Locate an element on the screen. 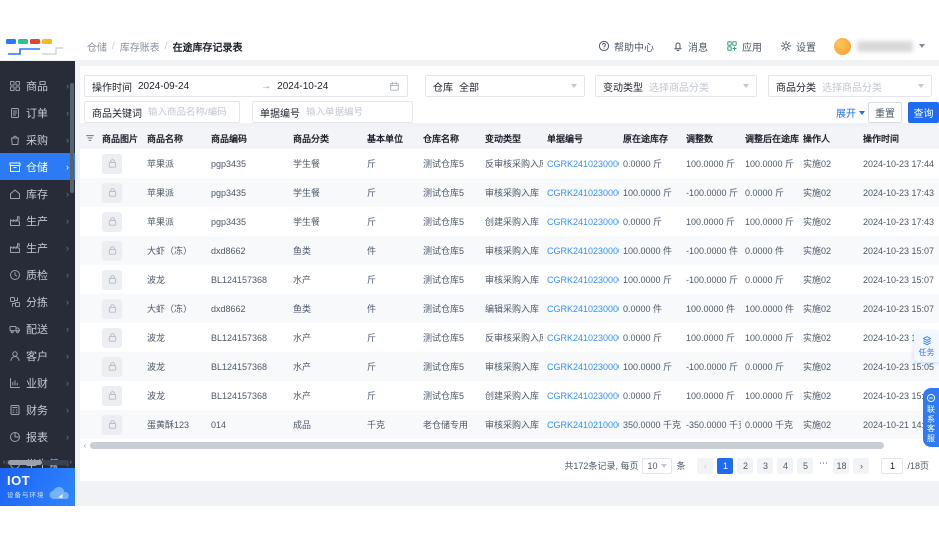  doc-no-input is located at coordinates (355, 112).